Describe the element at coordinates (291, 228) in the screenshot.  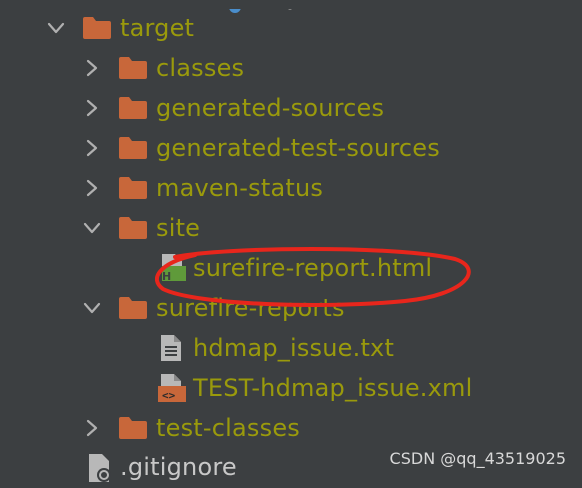
I see `tree-item-site: site` at that location.